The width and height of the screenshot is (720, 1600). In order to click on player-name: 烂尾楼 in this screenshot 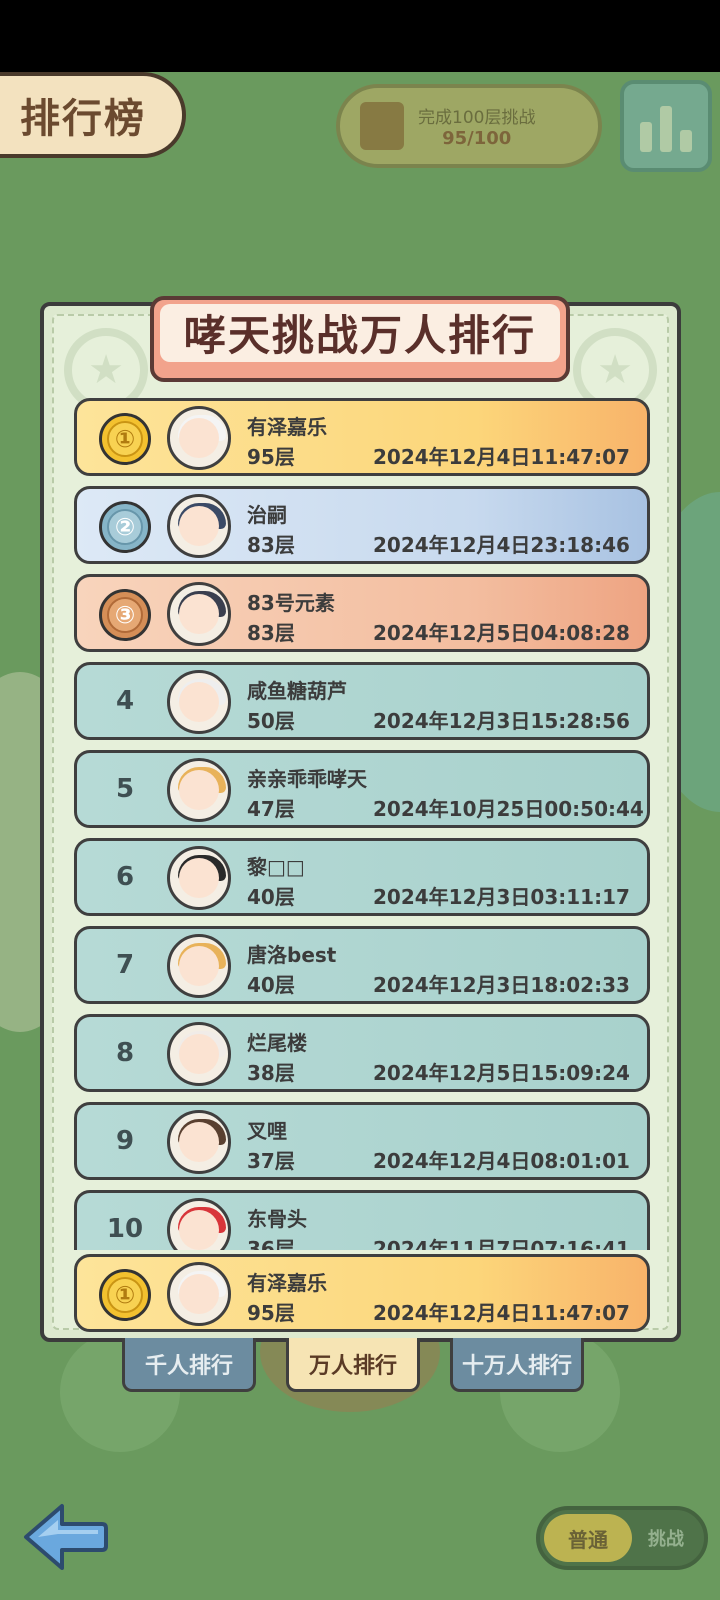, I will do `click(277, 1043)`.